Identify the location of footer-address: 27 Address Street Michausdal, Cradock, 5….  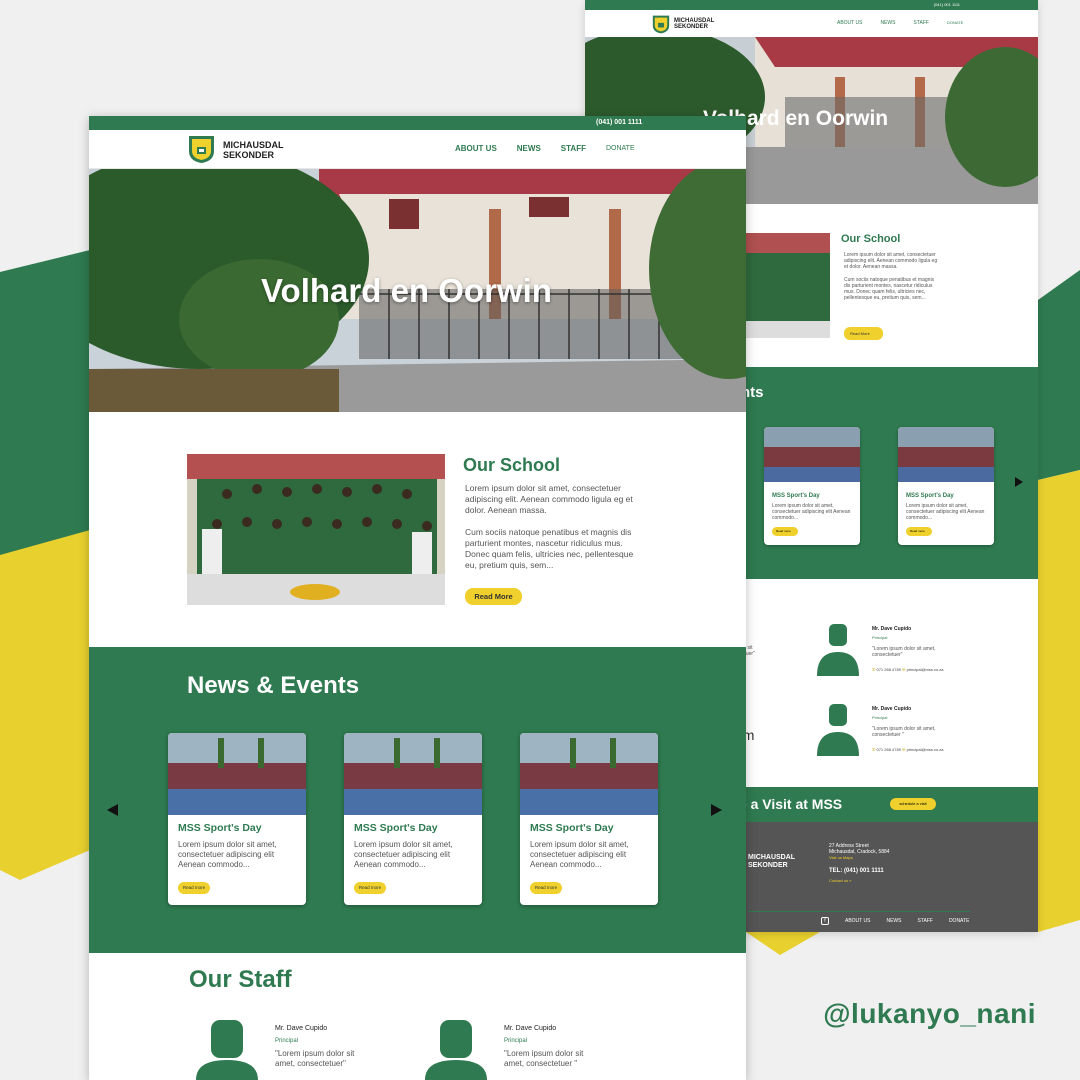
(859, 852).